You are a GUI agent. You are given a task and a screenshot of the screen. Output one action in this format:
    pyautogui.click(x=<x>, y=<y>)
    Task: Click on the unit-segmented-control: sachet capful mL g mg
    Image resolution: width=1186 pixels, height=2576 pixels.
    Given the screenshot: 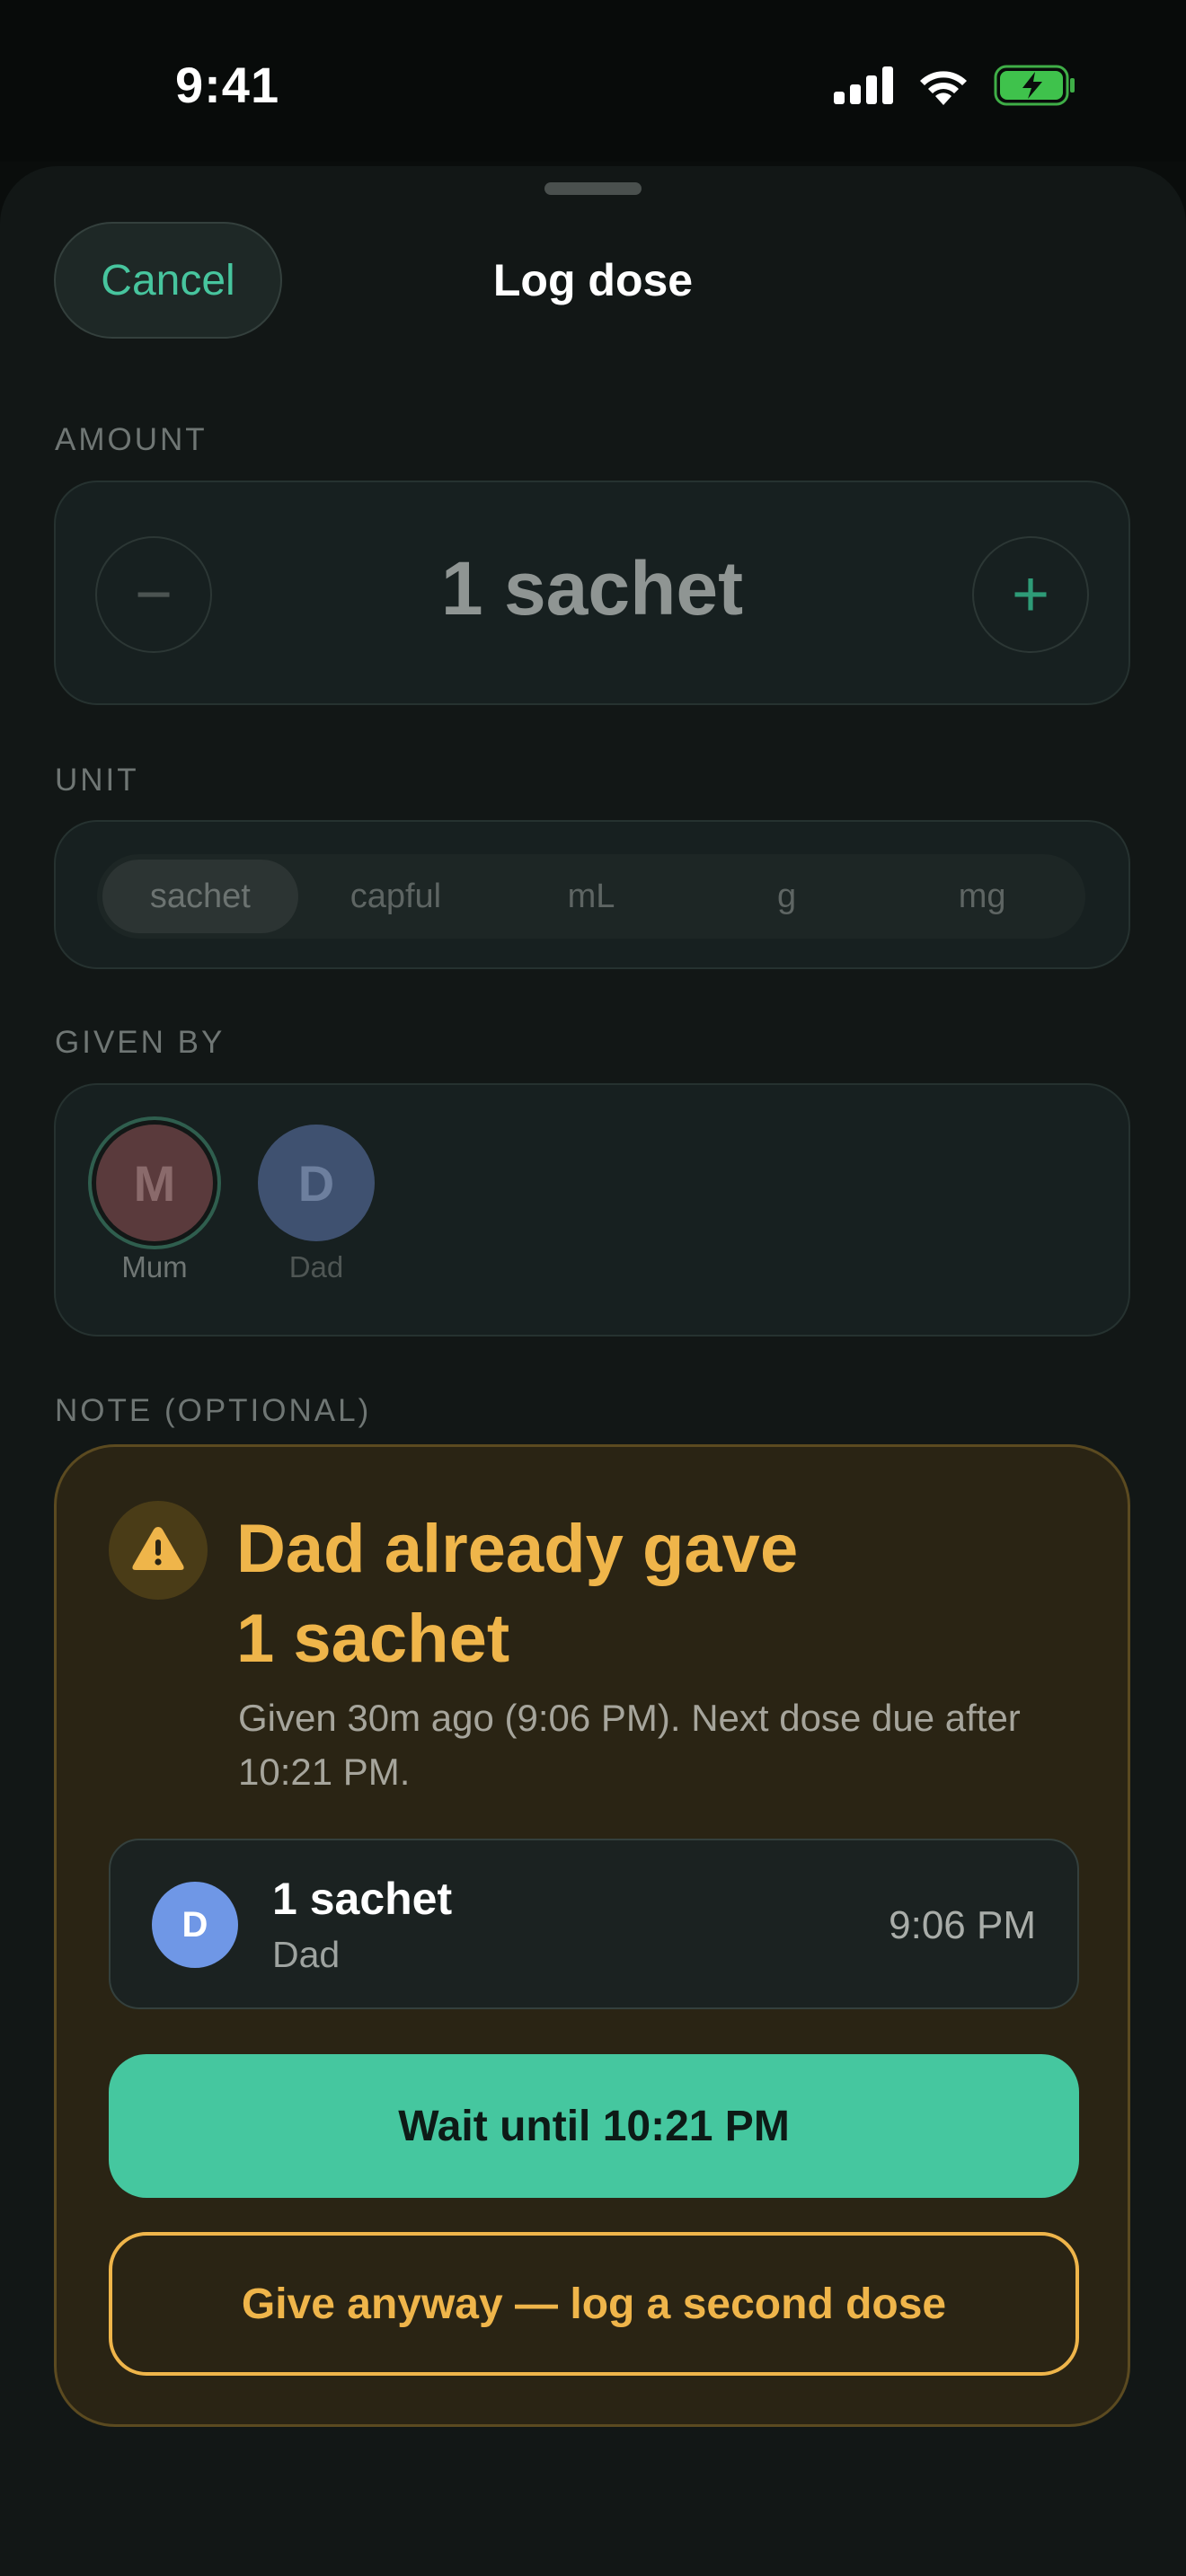 What is the action you would take?
    pyautogui.click(x=591, y=896)
    